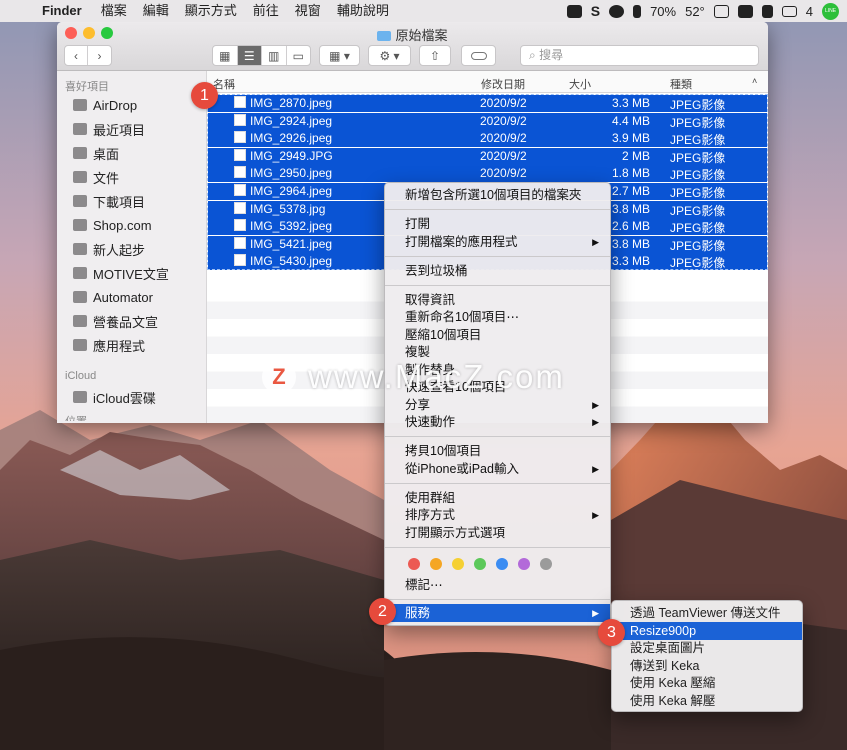  Describe the element at coordinates (131, 105) in the screenshot. I see `sidebar-item-airdrop: AirDrop` at that location.